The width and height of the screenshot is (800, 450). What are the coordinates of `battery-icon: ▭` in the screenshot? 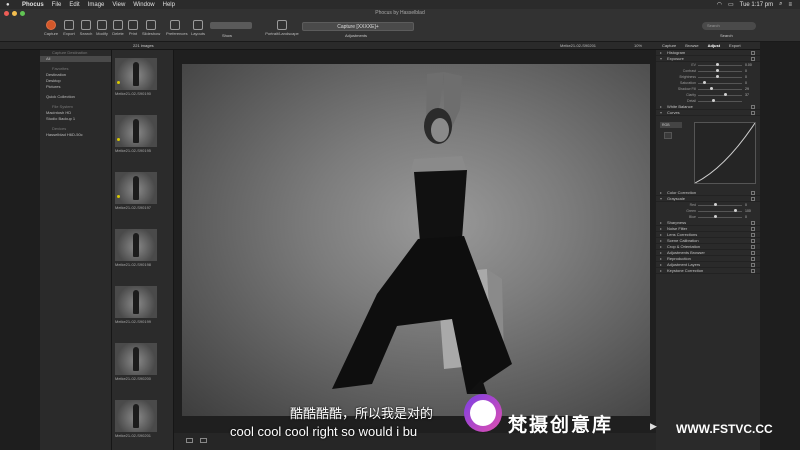 It's located at (731, 4).